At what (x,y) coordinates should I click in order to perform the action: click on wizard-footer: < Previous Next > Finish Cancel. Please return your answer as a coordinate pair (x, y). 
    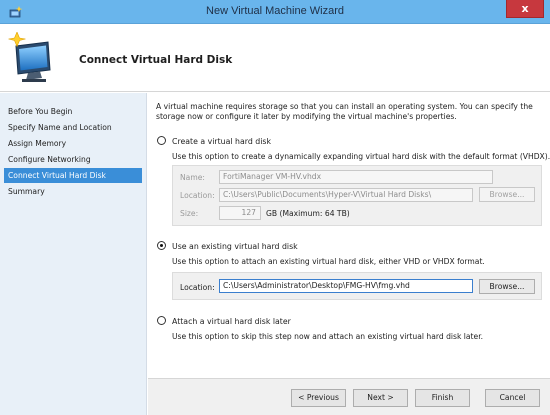
    Looking at the image, I should click on (349, 396).